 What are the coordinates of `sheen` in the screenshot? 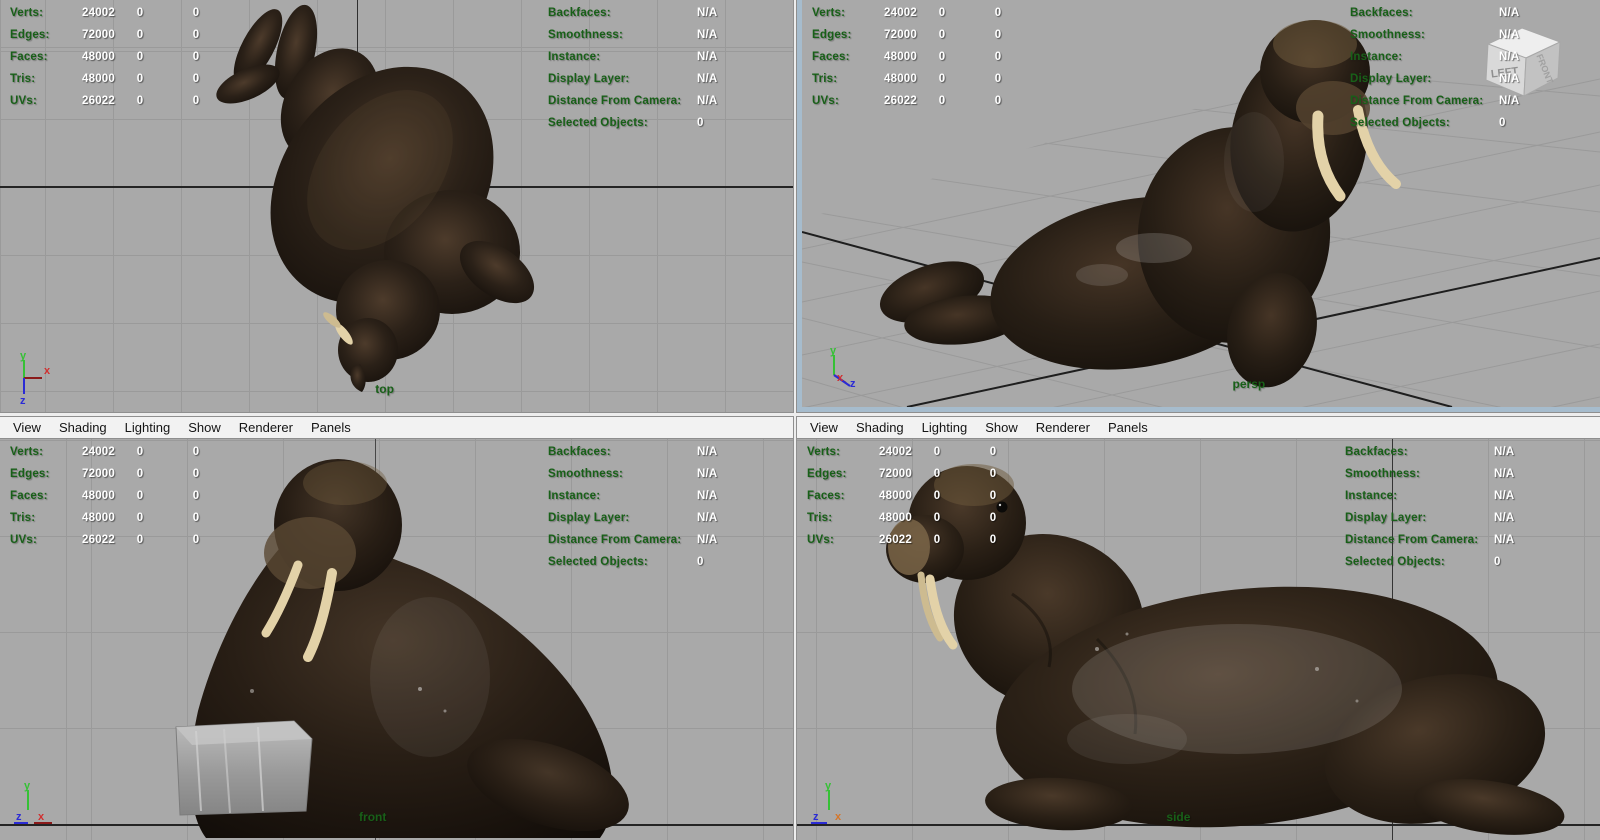 It's located at (1254, 162).